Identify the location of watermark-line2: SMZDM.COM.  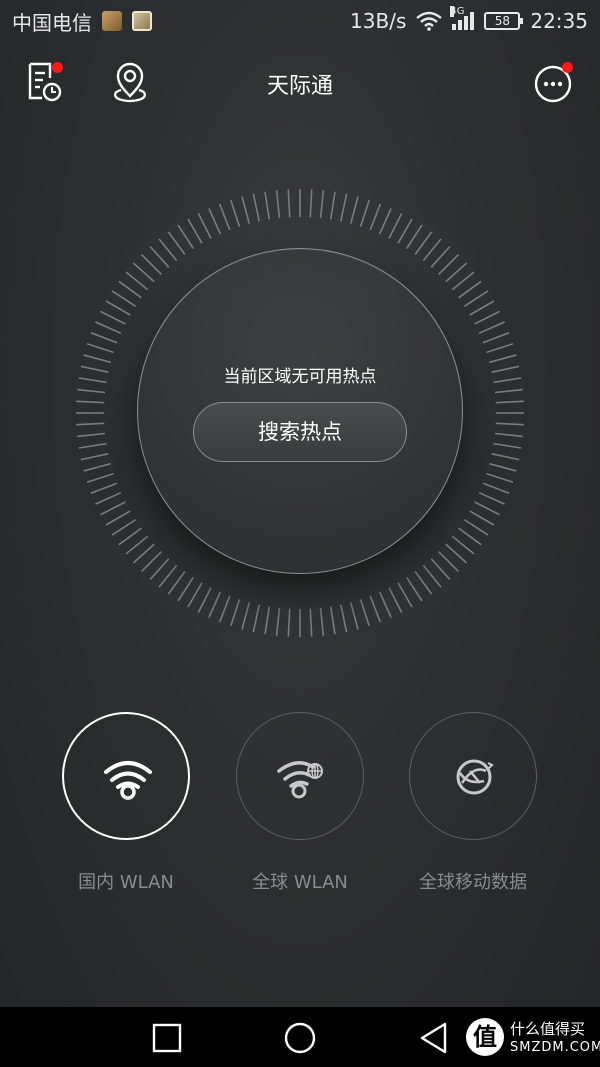
(555, 1047).